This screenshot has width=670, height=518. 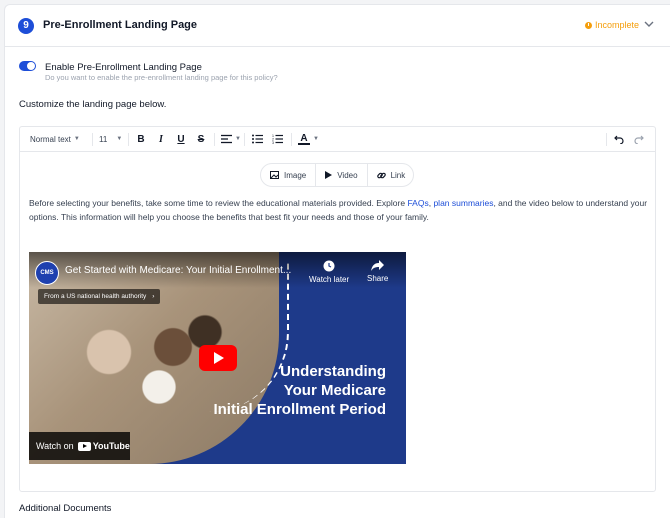 I want to click on text-style-value: Normal text, so click(x=50, y=139).